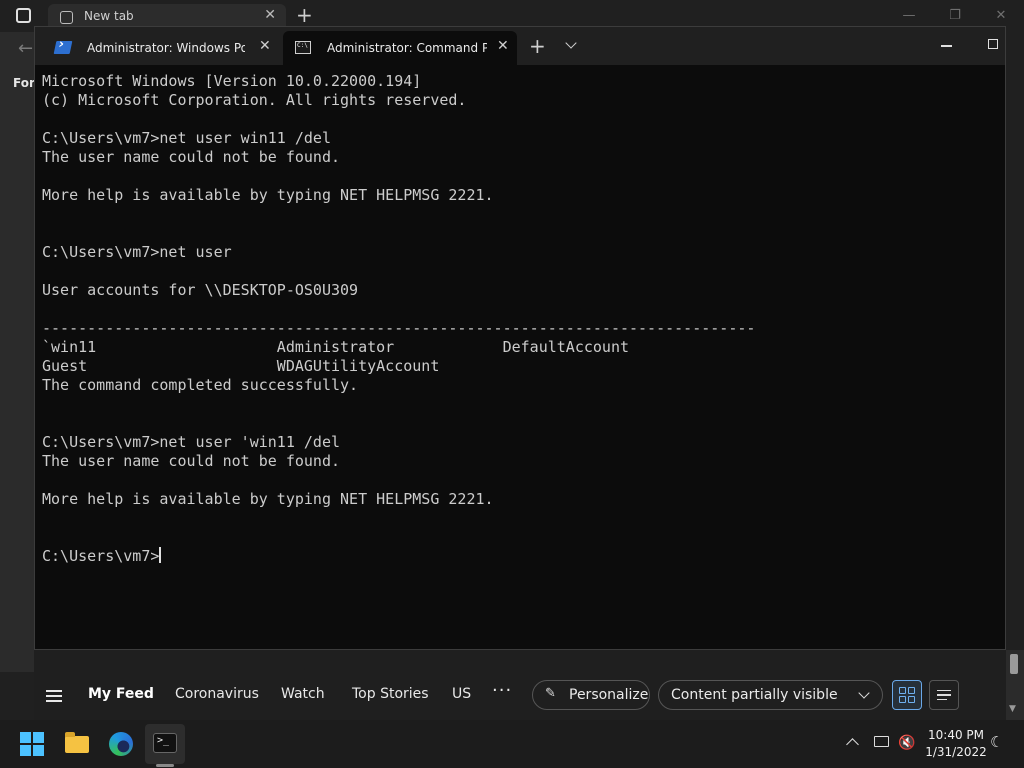  What do you see at coordinates (109, 16) in the screenshot?
I see `browser-tab-title: New tab` at bounding box center [109, 16].